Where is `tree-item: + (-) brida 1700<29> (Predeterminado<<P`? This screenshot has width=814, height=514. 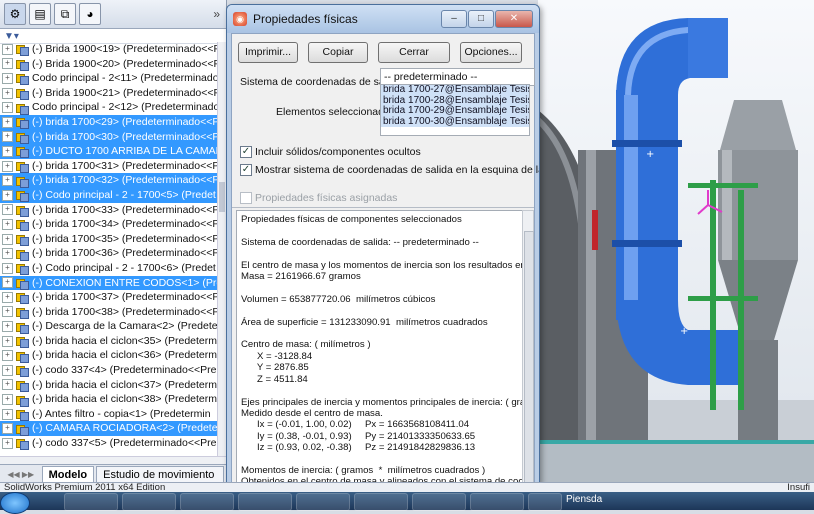
tree-item: + (-) brida 1700<29> (Predeterminado<<P is located at coordinates (113, 122).